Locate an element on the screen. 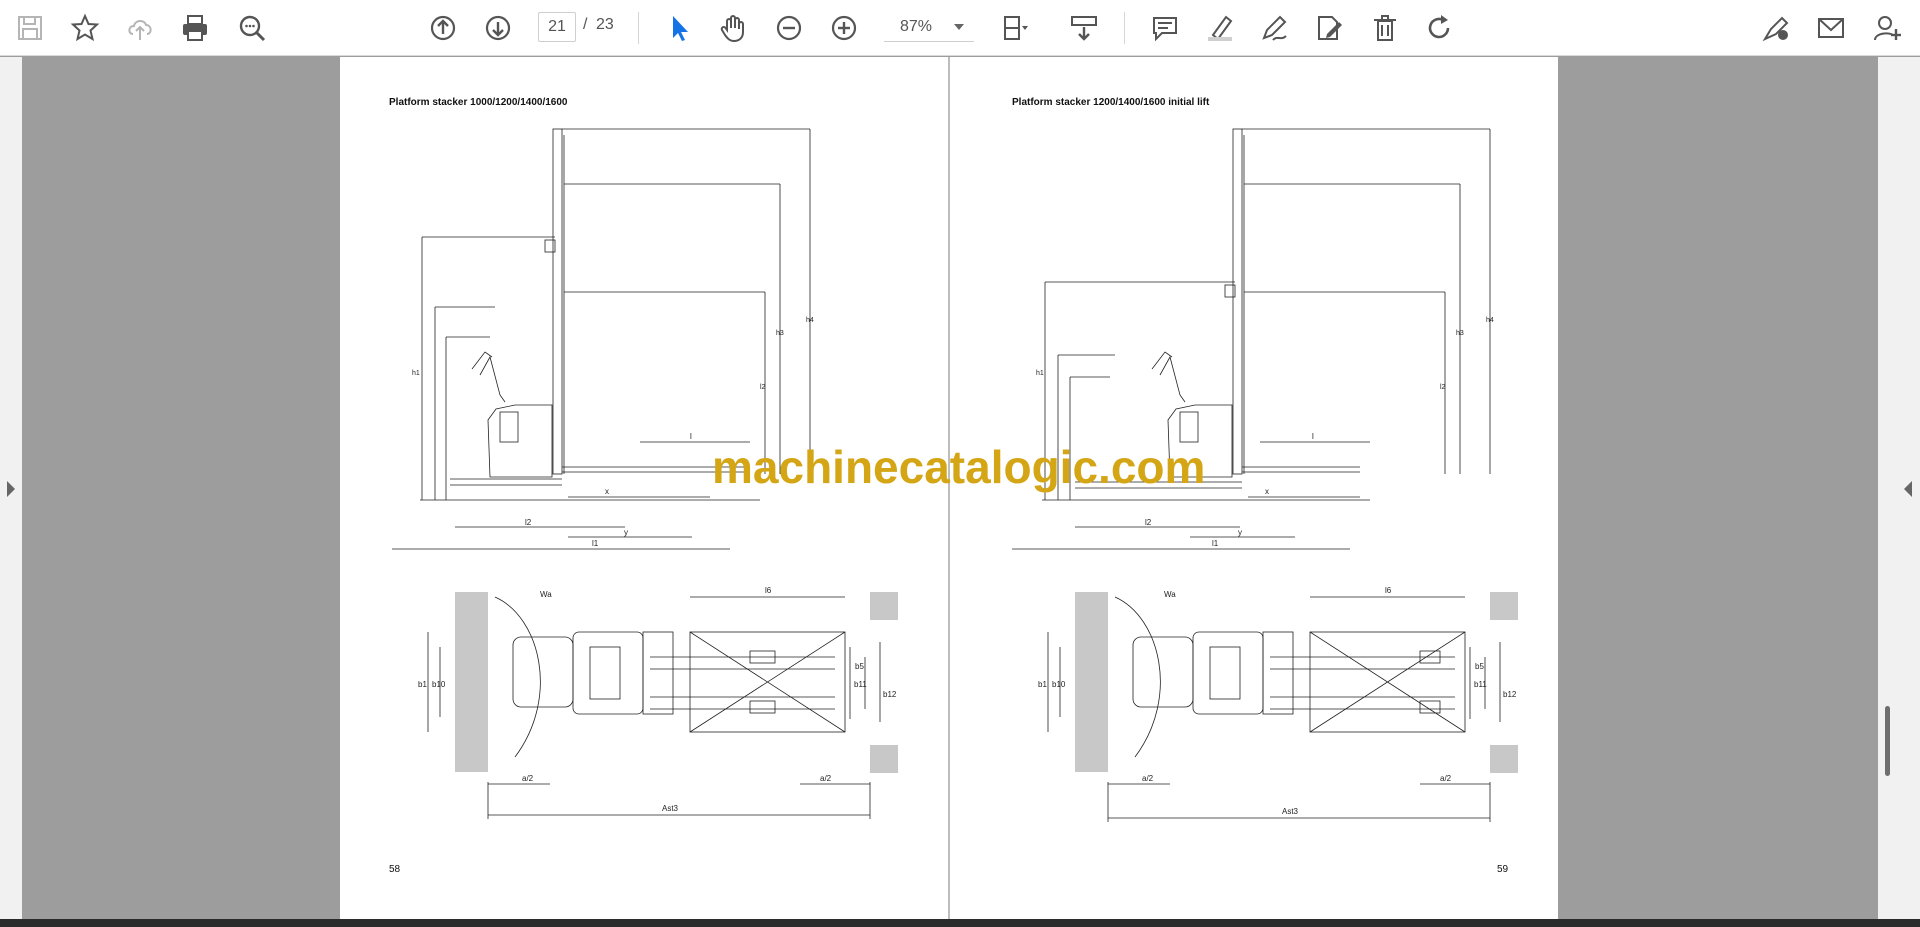  delete-icon is located at coordinates (1385, 28).